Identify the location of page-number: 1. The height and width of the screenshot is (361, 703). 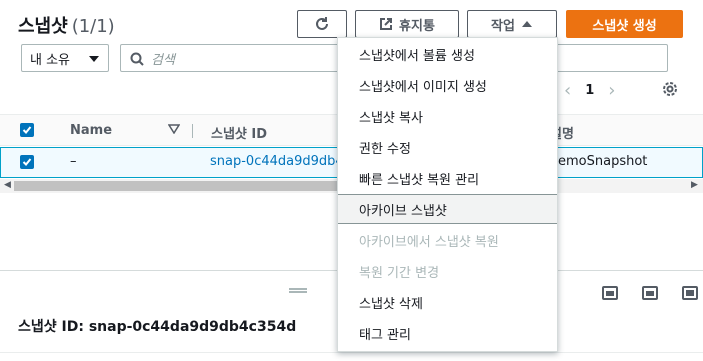
(589, 90).